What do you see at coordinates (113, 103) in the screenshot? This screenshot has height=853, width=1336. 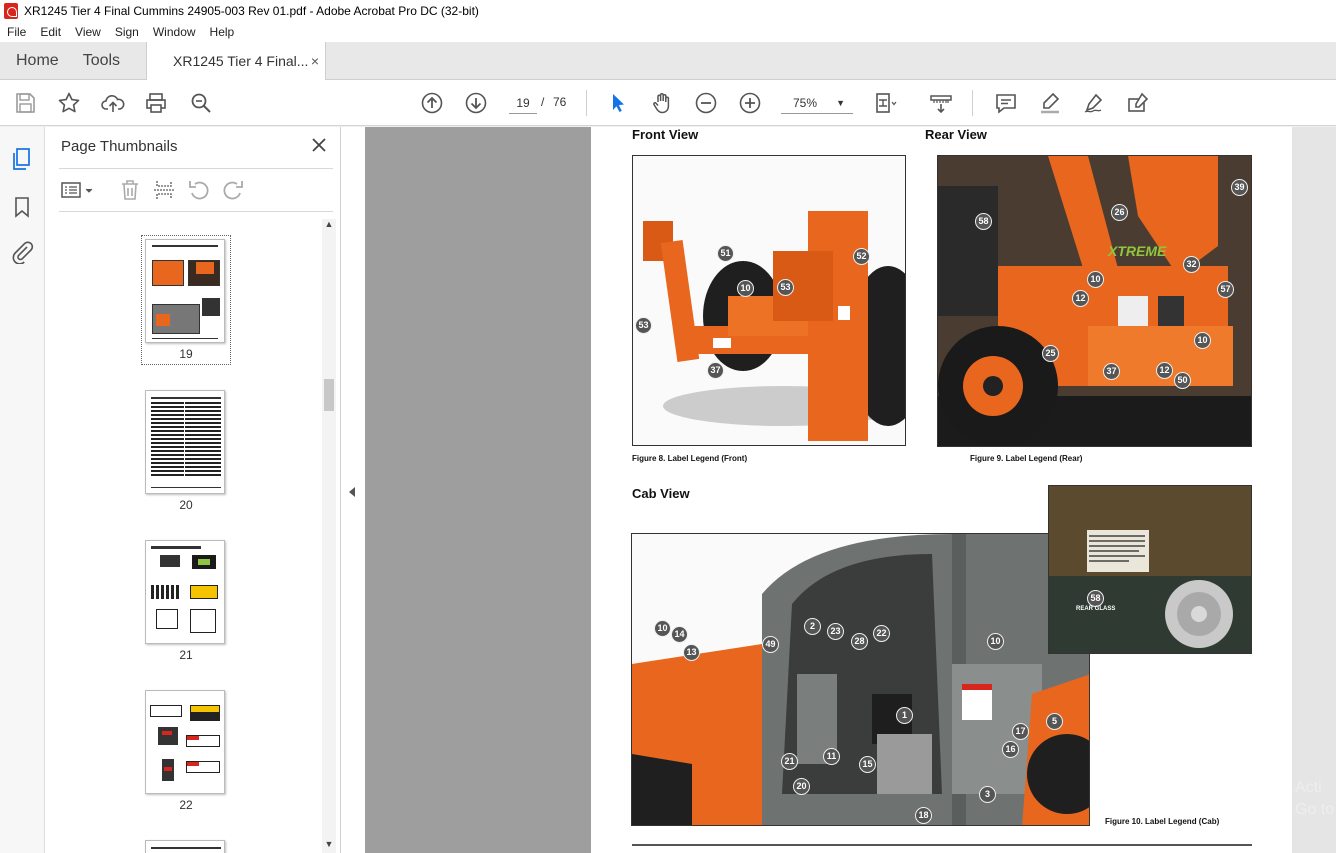 I see `upload-icon` at bounding box center [113, 103].